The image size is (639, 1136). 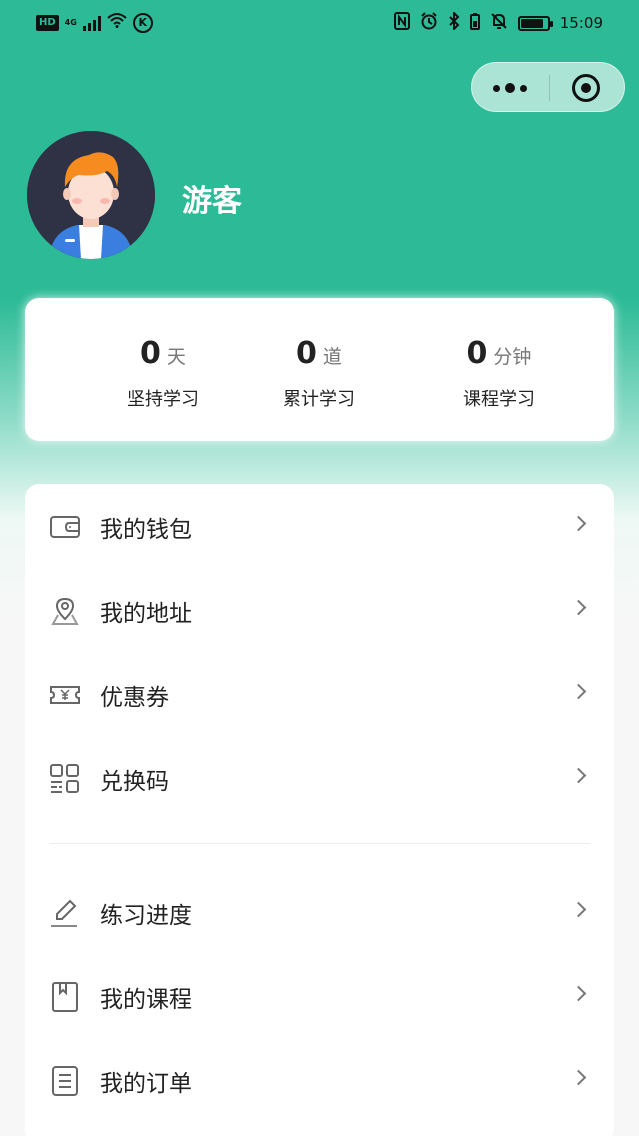 What do you see at coordinates (142, 22) in the screenshot?
I see `k-app-icon: K` at bounding box center [142, 22].